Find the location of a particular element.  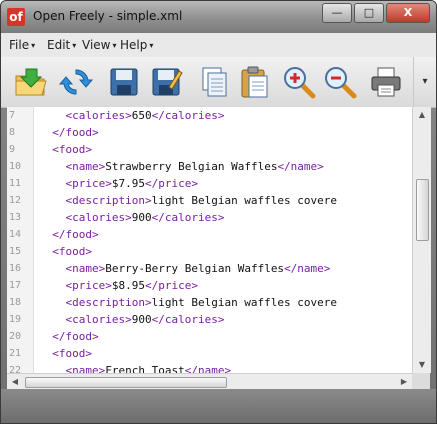

code-text: </food> is located at coordinates (69, 132).